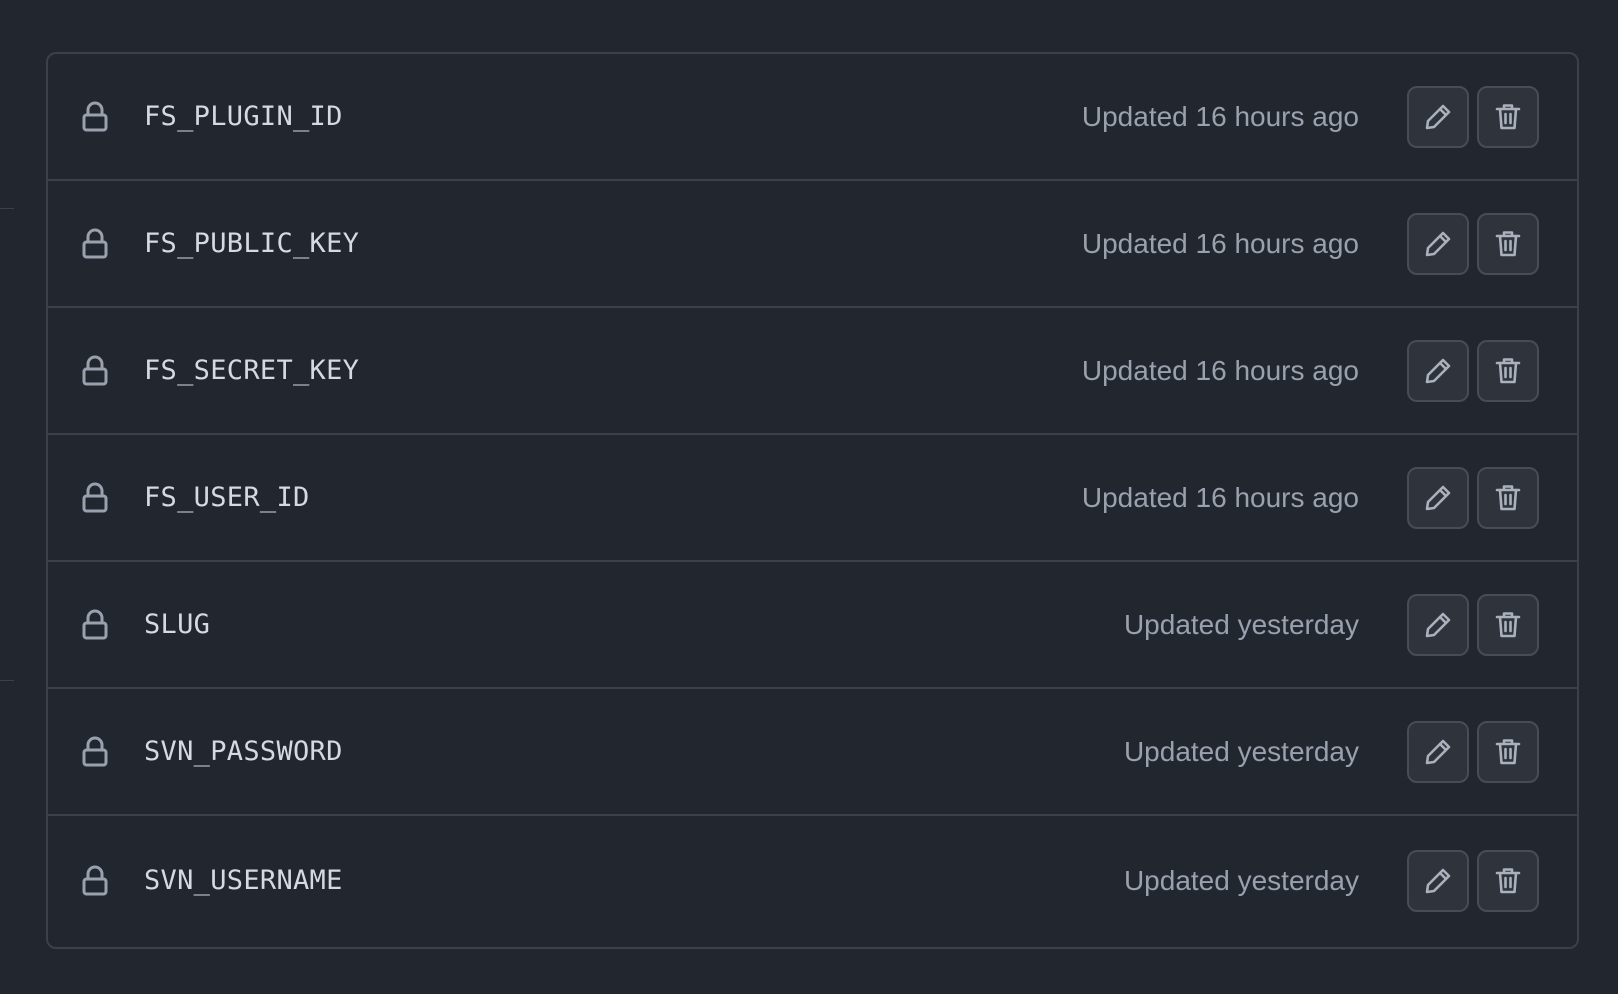 The height and width of the screenshot is (994, 1618). I want to click on secret-row: FS_USER_ID Updated 16 hours ago, so click(812, 498).